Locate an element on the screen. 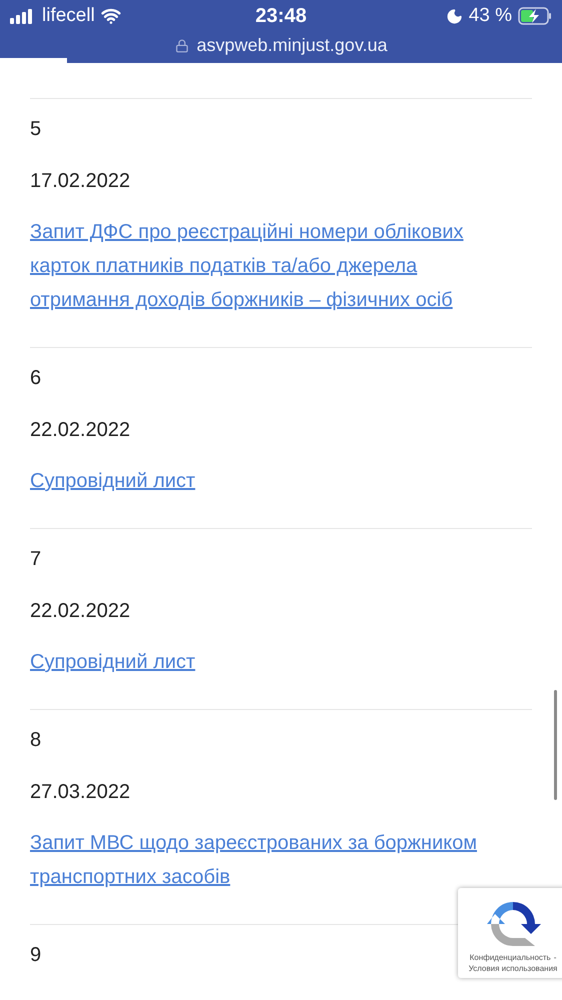 The height and width of the screenshot is (1000, 562). row-number: 5 is located at coordinates (36, 129).